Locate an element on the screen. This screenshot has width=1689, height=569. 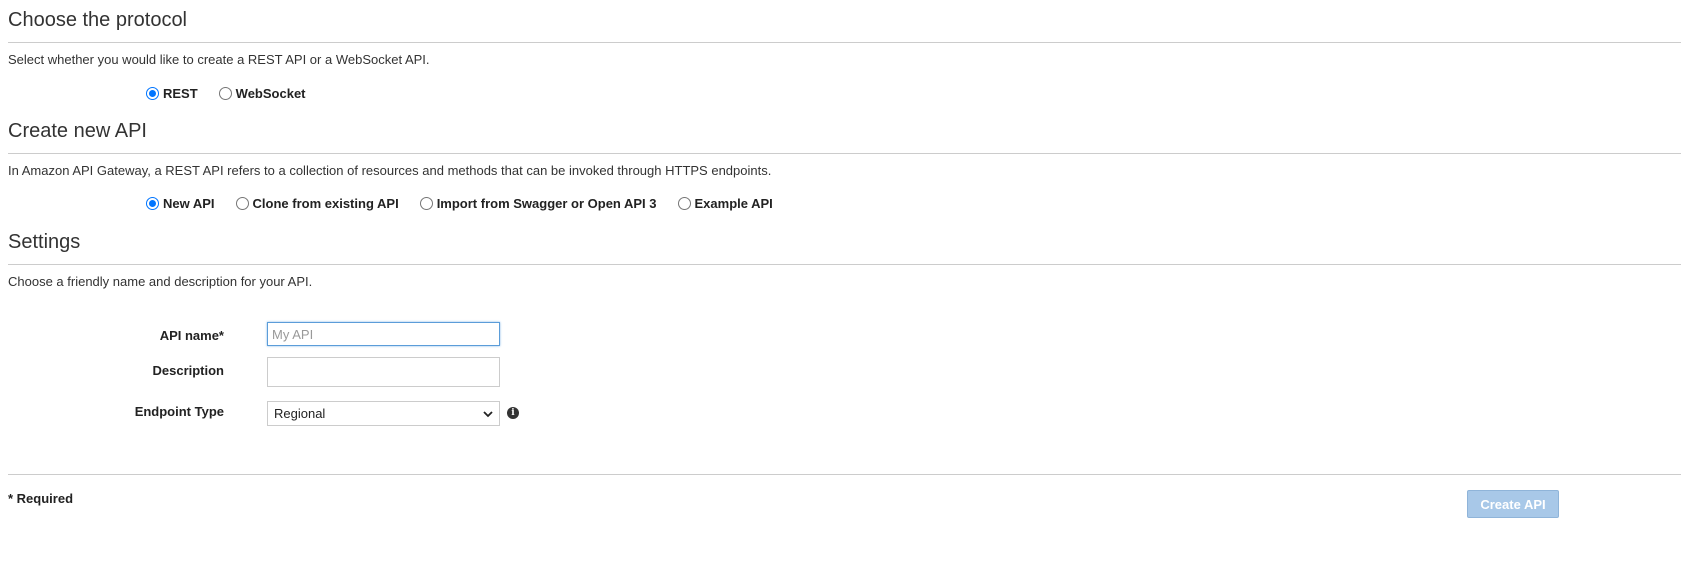
option-new-api: New API is located at coordinates (180, 203).